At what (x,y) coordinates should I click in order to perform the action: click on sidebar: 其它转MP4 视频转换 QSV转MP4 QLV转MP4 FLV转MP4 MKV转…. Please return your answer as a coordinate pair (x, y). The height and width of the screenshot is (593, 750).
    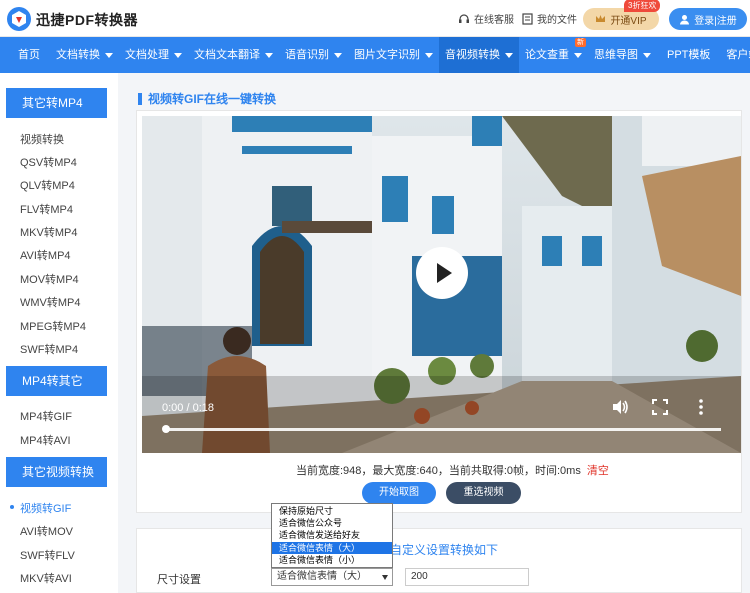
    Looking at the image, I should click on (59, 333).